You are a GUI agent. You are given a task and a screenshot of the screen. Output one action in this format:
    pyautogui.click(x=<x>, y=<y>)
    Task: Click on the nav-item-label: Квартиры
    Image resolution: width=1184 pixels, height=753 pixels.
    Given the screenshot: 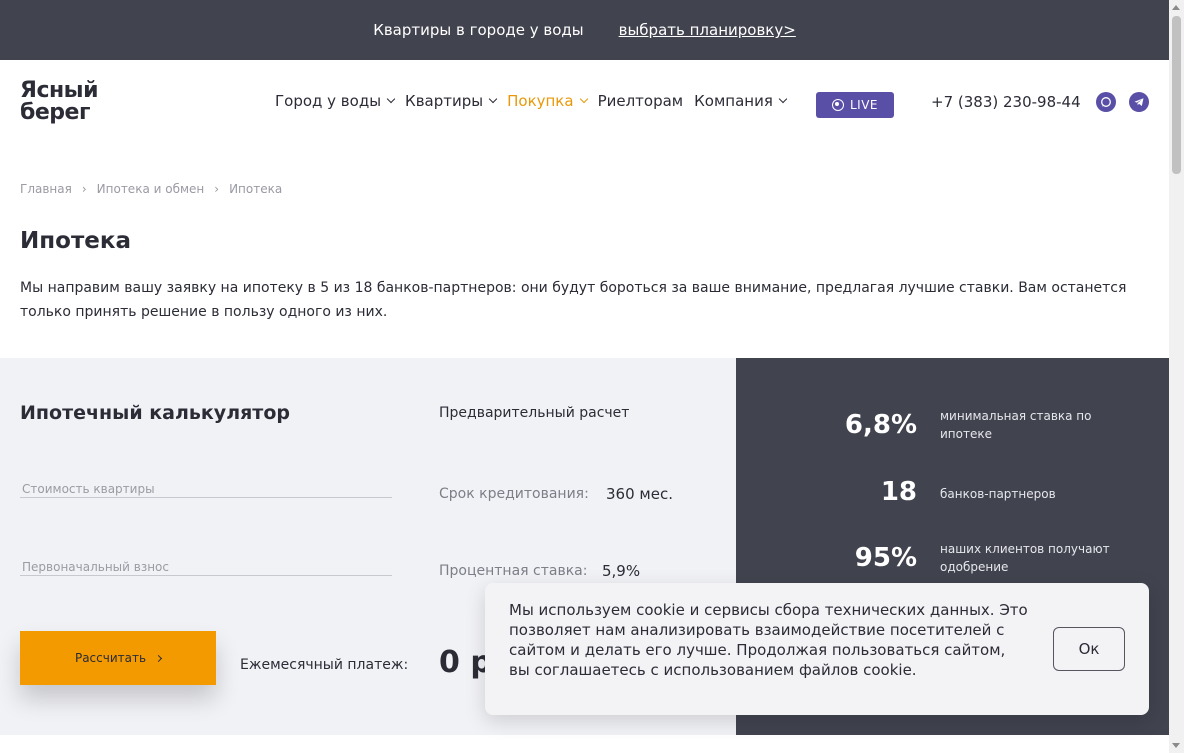 What is the action you would take?
    pyautogui.click(x=444, y=101)
    